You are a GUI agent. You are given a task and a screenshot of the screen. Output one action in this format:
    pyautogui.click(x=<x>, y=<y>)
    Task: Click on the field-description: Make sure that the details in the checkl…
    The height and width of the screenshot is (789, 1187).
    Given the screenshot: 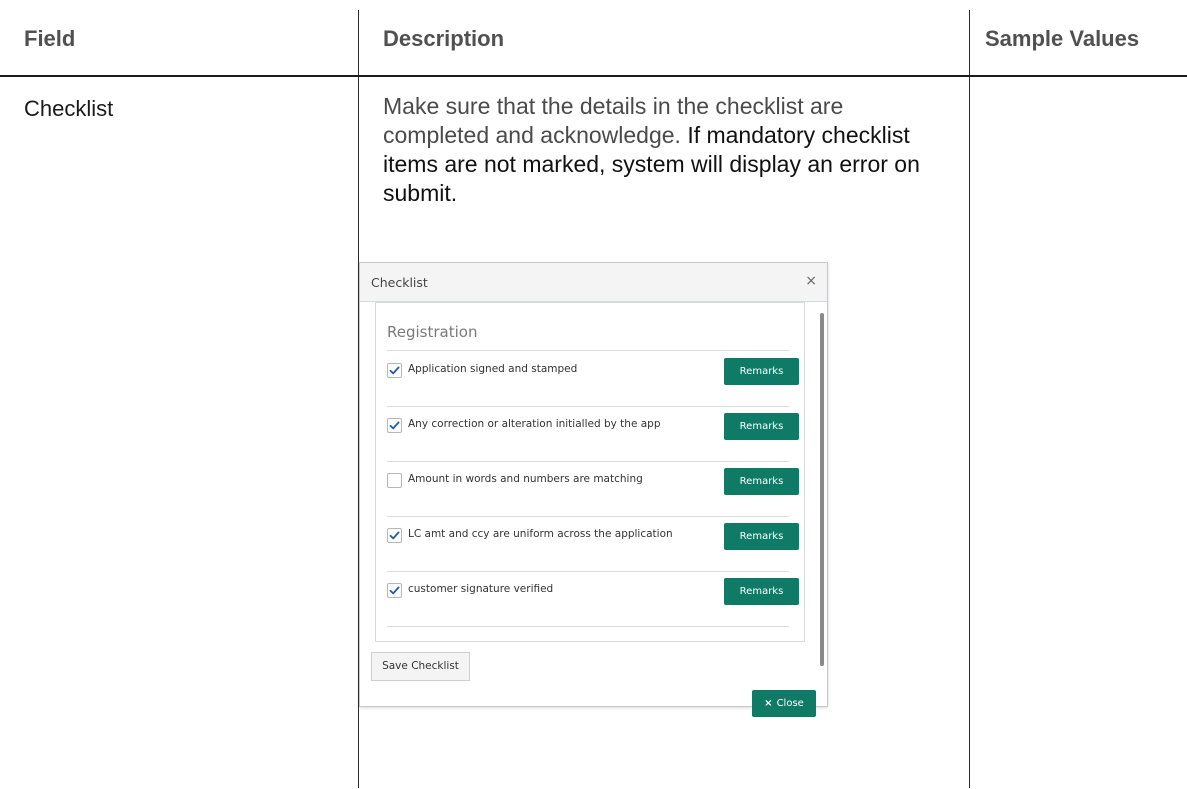 What is the action you would take?
    pyautogui.click(x=663, y=150)
    